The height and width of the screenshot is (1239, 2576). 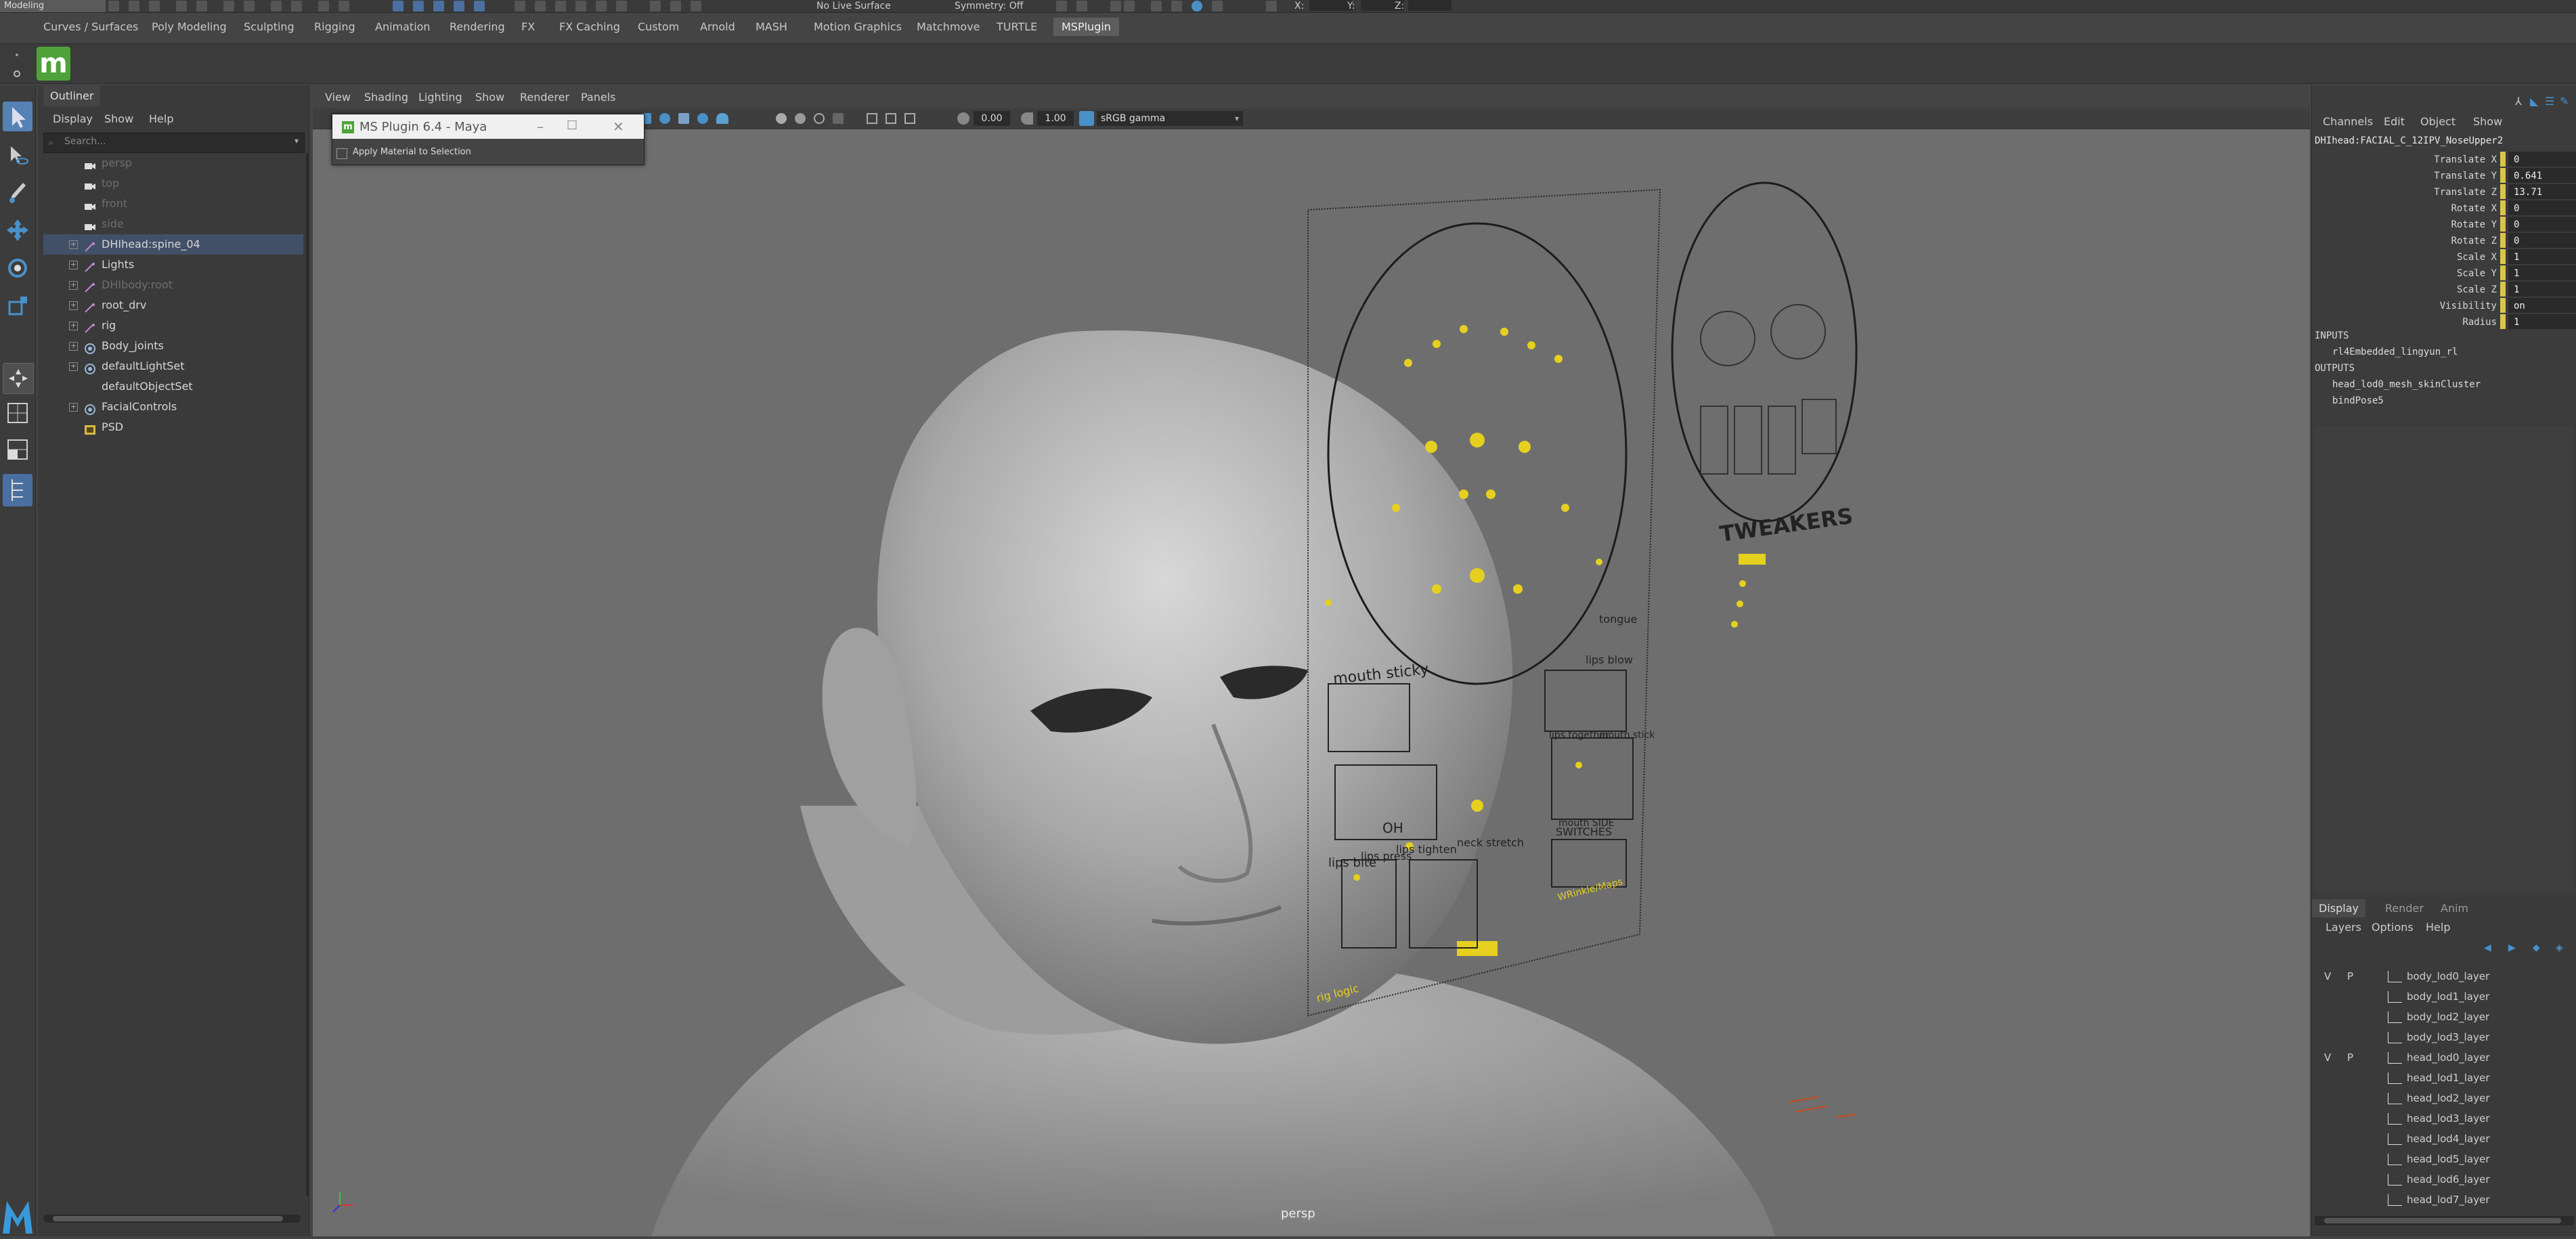 I want to click on outliner-scrollbar, so click(x=307, y=674).